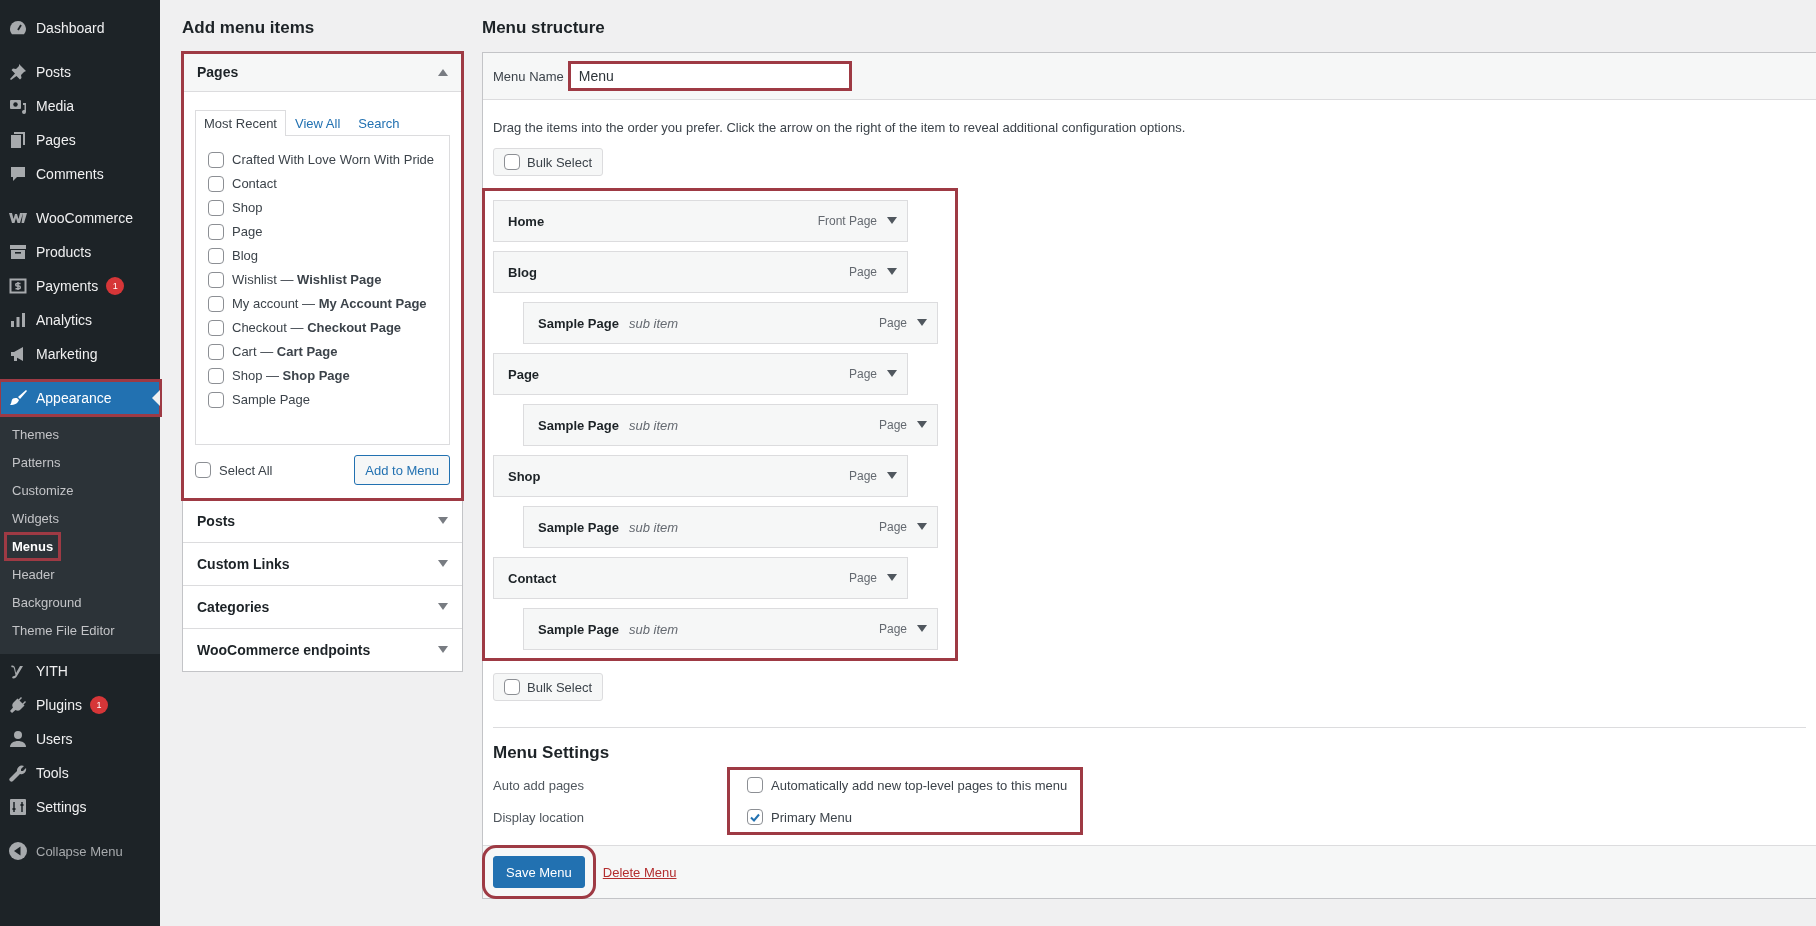 The height and width of the screenshot is (926, 1816). Describe the element at coordinates (80, 705) in the screenshot. I see `sidebar-menu-item: Plugins 1` at that location.